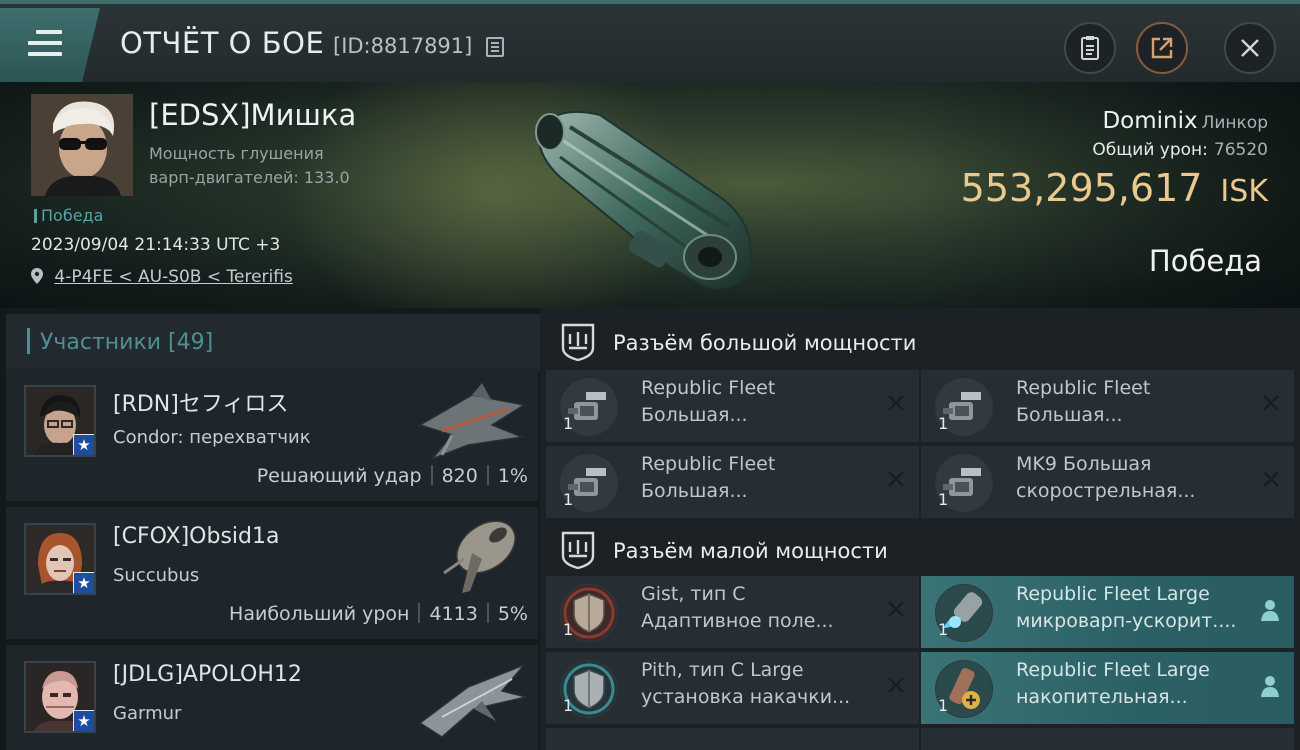 Image resolution: width=1300 pixels, height=750 pixels. I want to click on share-icon, so click(1162, 48).